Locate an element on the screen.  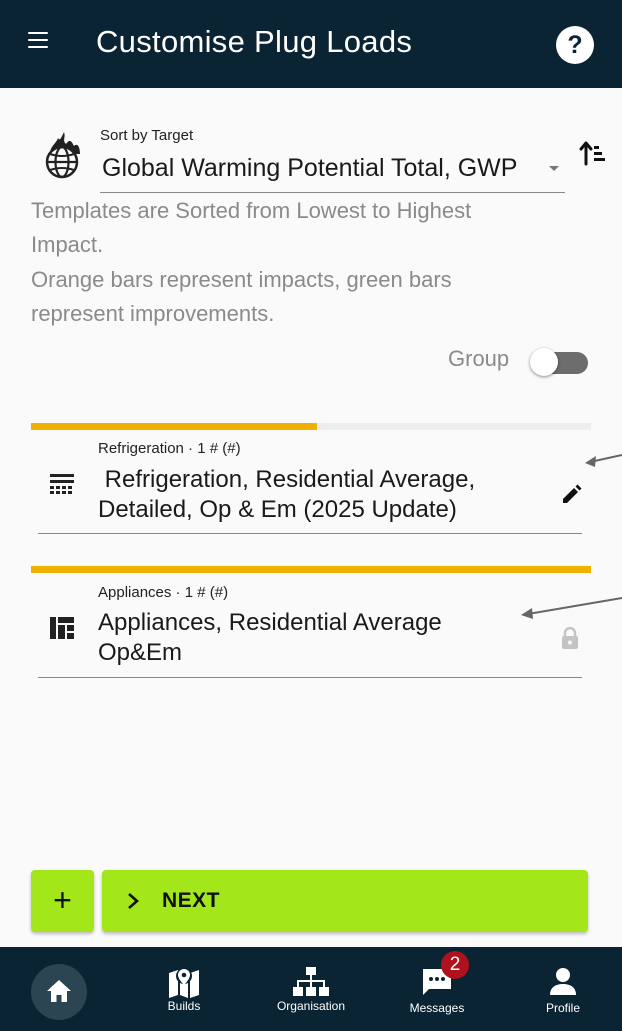
sort-target-select: Global Warming Potential Total, GWP is located at coordinates (332, 169).